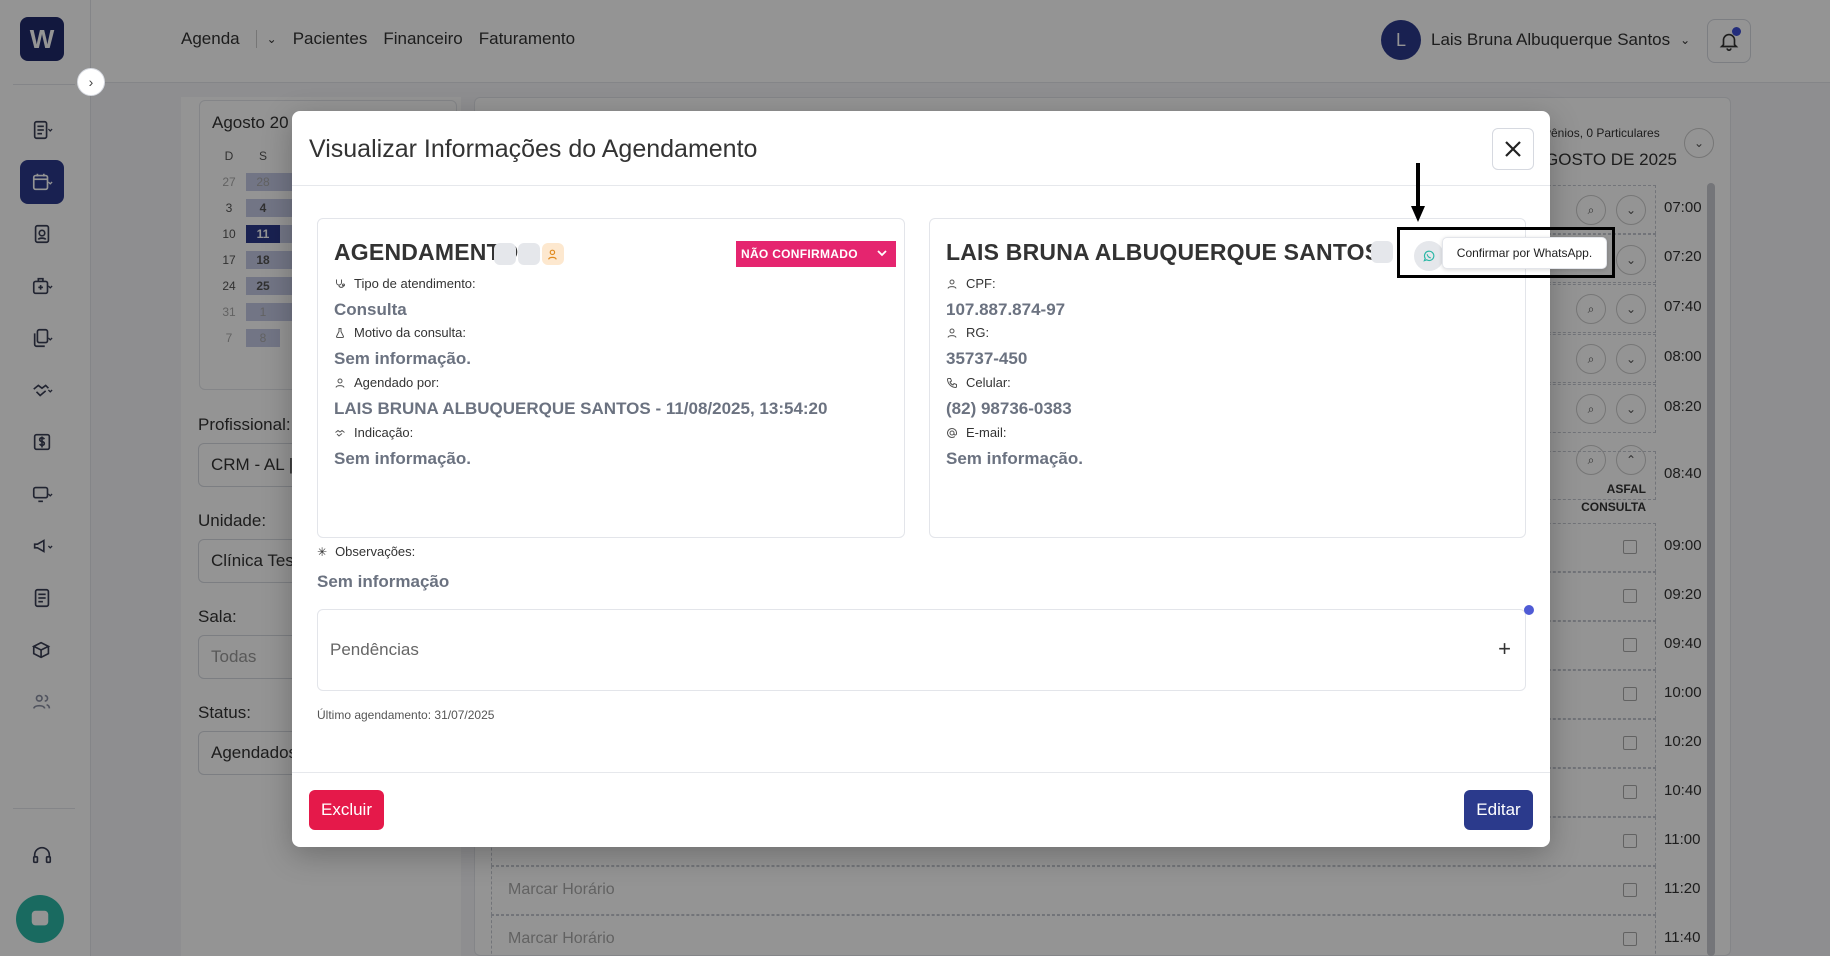 The image size is (1830, 956). I want to click on annotation-highlight-box, so click(1506, 252).